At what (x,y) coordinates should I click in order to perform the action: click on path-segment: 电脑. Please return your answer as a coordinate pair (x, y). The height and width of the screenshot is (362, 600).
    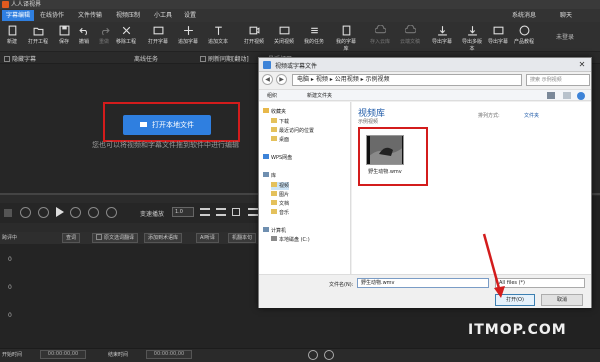
    Looking at the image, I should click on (303, 79).